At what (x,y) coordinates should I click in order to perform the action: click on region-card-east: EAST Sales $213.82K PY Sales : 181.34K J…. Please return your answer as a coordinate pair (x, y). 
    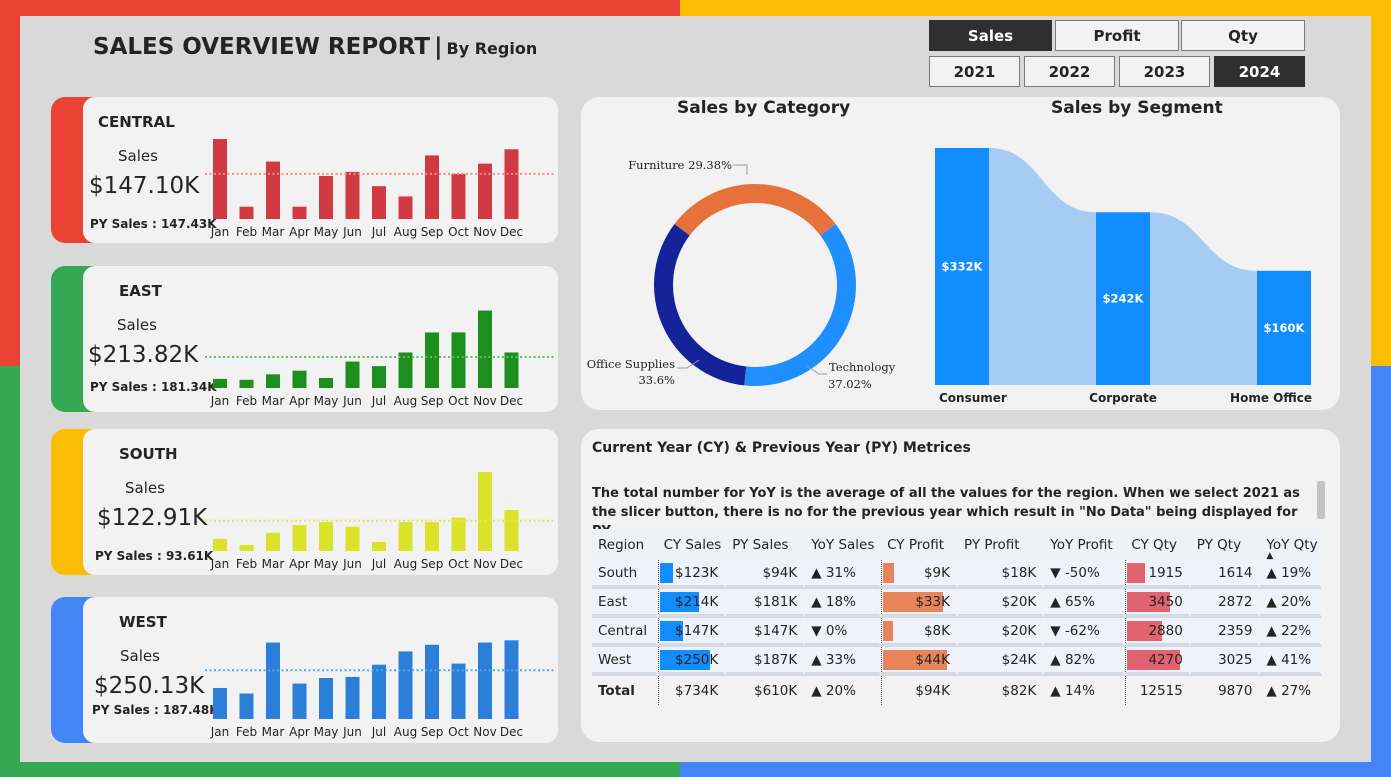
    Looking at the image, I should click on (304, 339).